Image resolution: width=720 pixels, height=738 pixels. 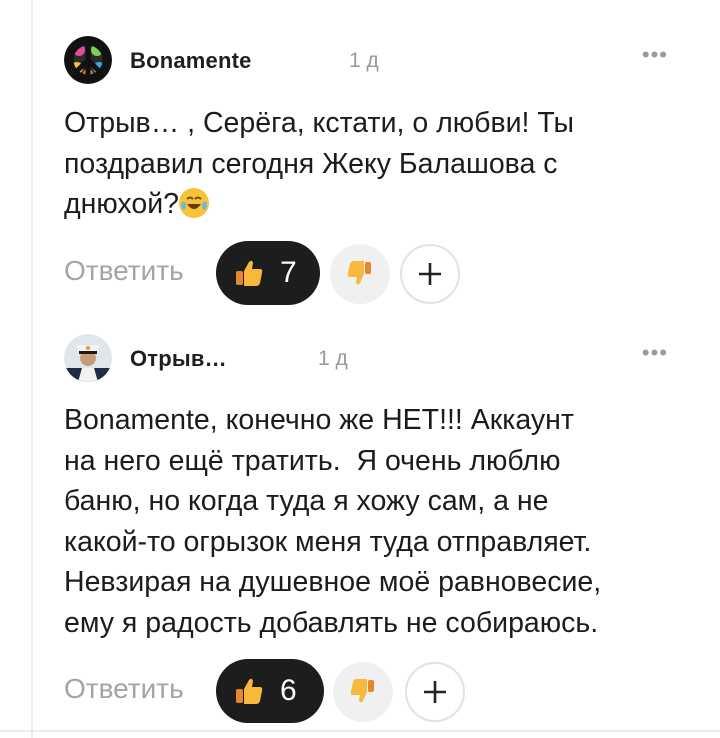 What do you see at coordinates (288, 690) in the screenshot?
I see `like-count: 6` at bounding box center [288, 690].